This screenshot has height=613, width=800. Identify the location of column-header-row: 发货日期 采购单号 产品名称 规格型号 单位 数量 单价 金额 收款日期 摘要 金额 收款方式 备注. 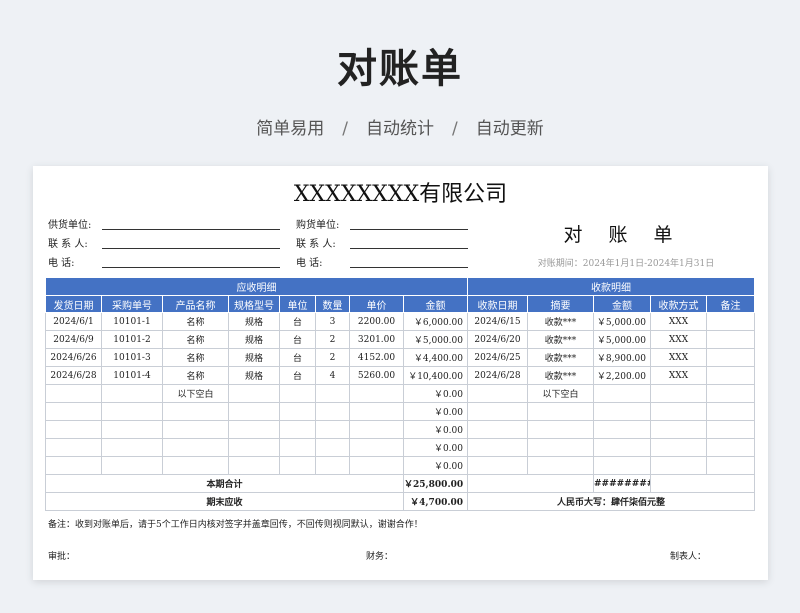
(400, 304).